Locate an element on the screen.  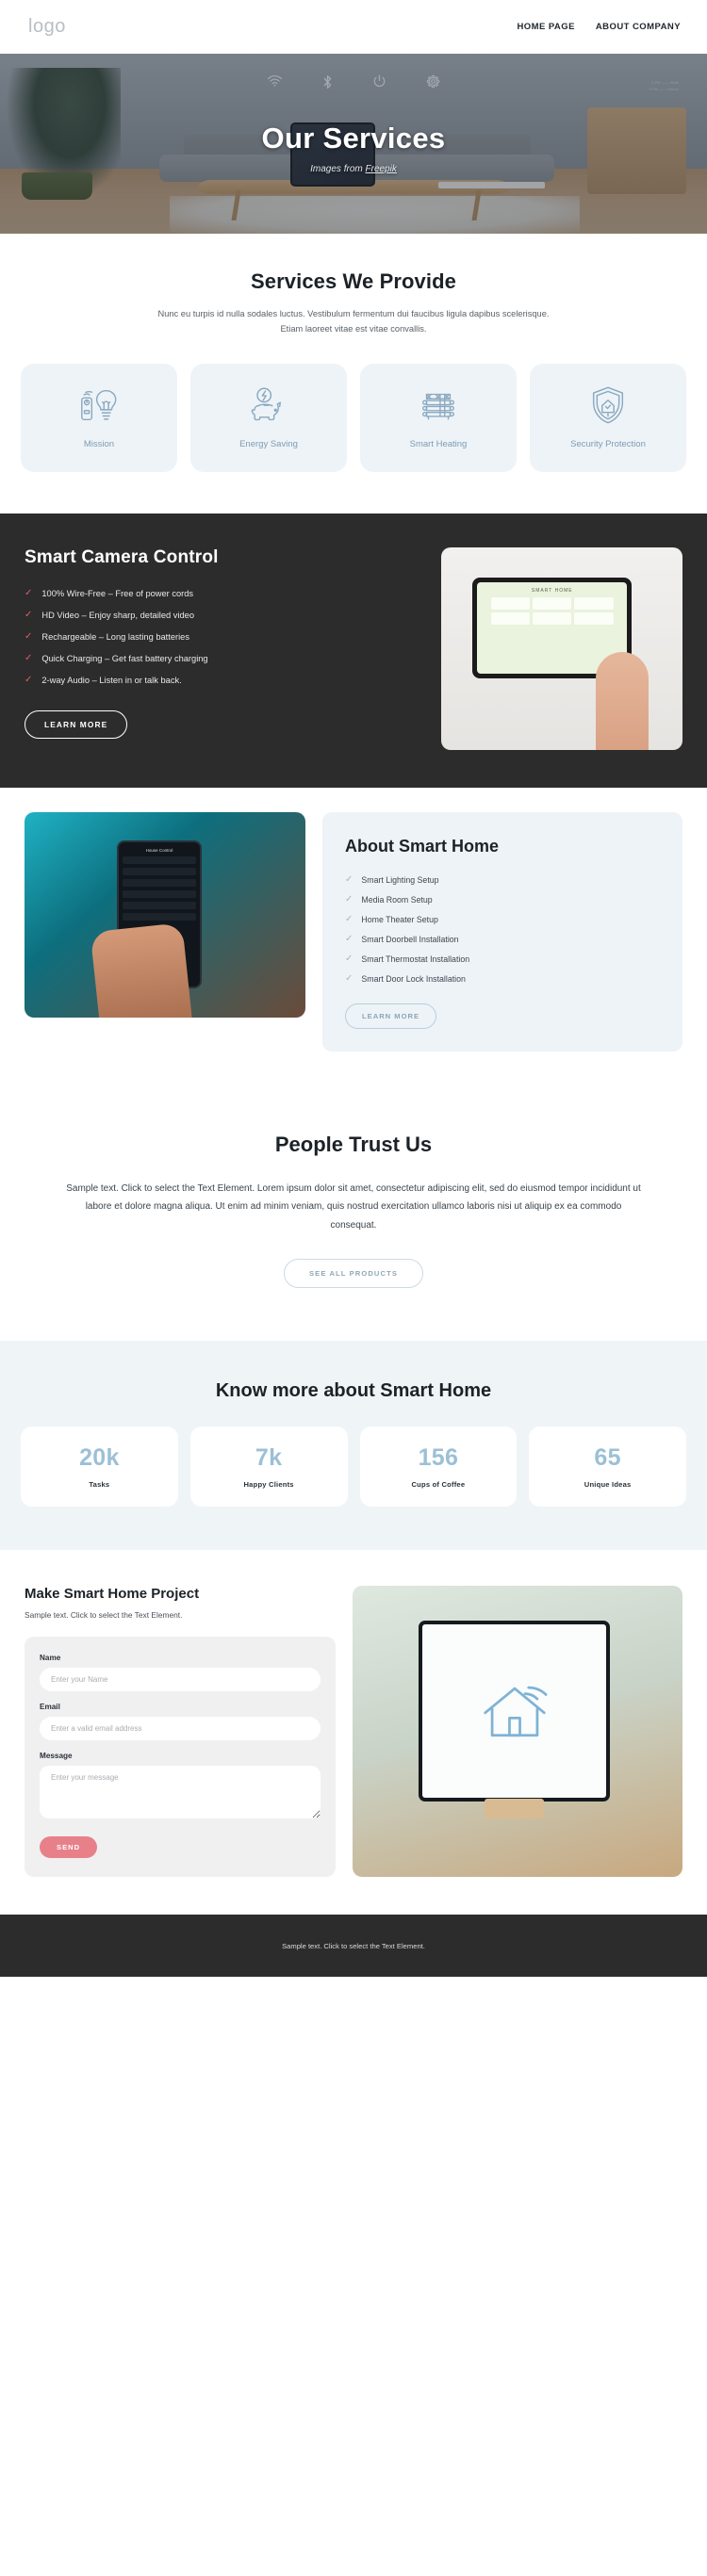
phone-app-title: House Control is located at coordinates (159, 851).